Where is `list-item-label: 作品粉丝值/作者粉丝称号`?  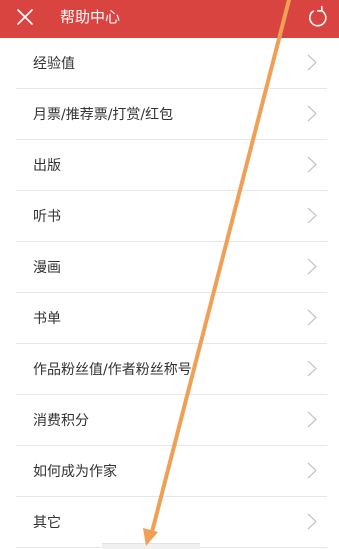
list-item-label: 作品粉丝值/作者粉丝称号 is located at coordinates (112, 370).